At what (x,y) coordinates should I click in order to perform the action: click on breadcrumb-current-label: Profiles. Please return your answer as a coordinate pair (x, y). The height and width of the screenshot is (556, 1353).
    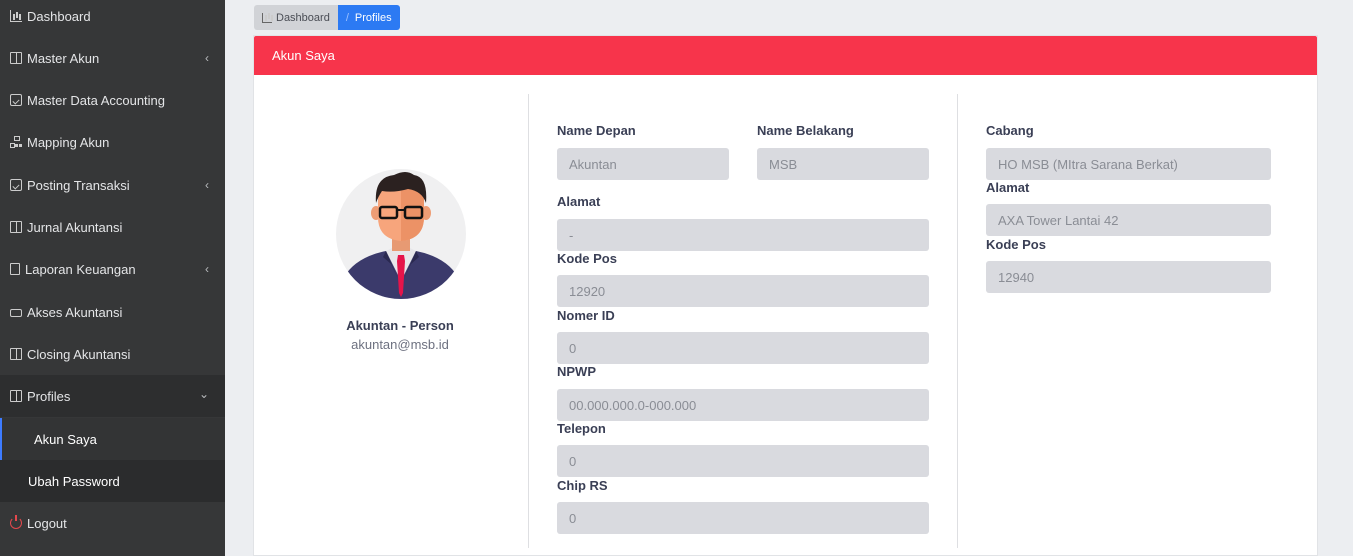
    Looking at the image, I should click on (373, 17).